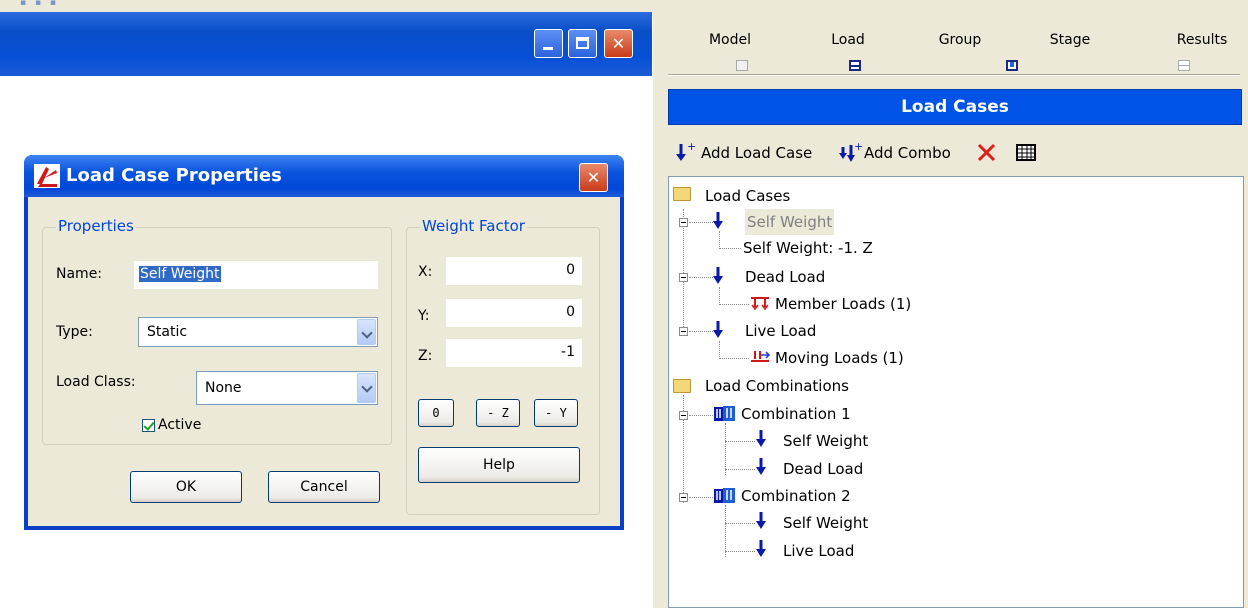 Image resolution: width=1248 pixels, height=608 pixels. I want to click on x-factor-field: 0, so click(514, 271).